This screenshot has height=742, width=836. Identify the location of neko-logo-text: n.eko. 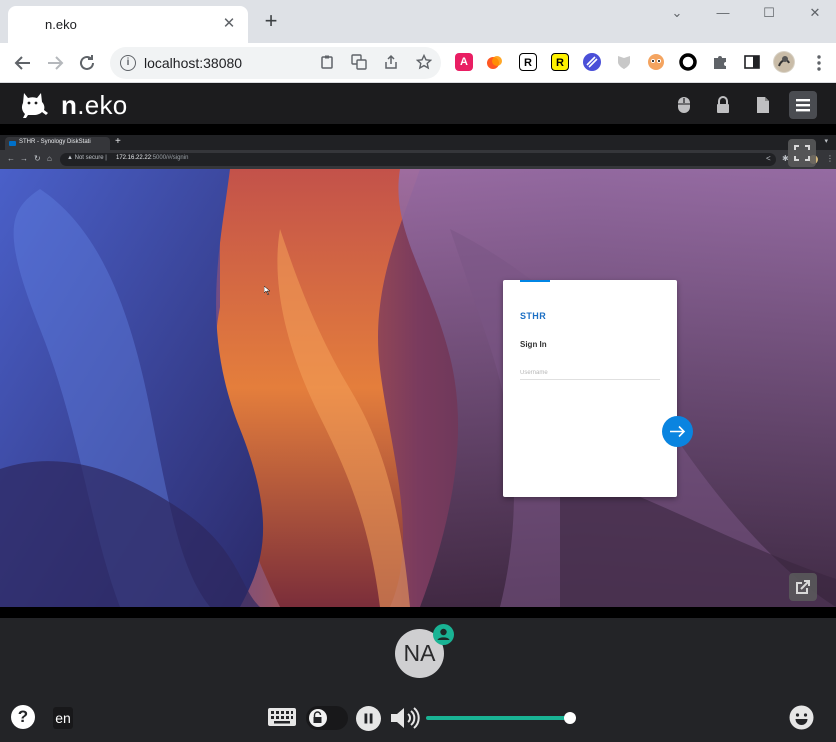
(94, 105).